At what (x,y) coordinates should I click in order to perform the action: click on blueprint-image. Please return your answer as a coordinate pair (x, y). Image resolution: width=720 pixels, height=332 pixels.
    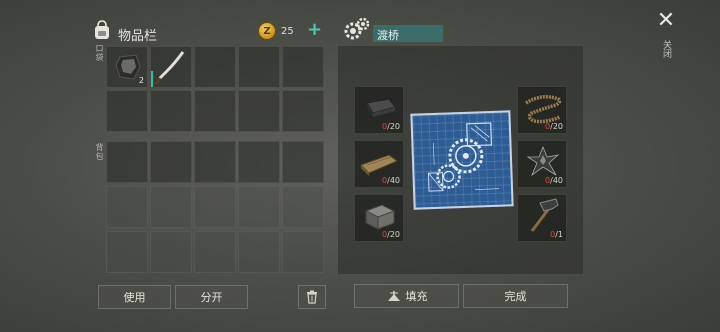
    Looking at the image, I should click on (462, 160).